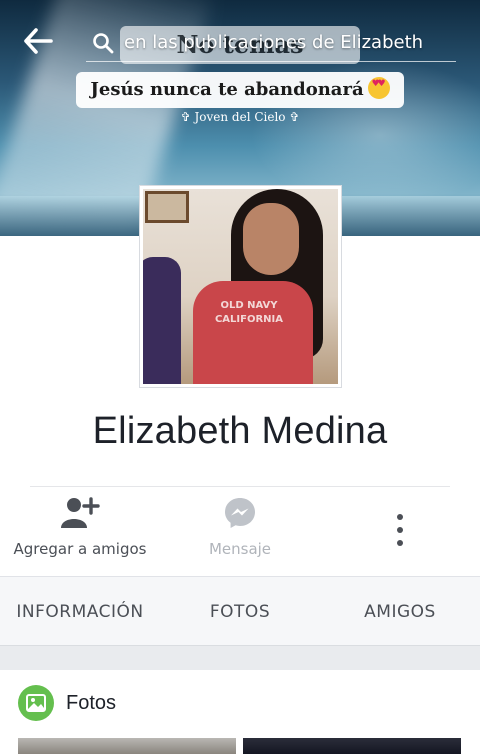 The image size is (480, 754). I want to click on add-friend-icon, so click(80, 512).